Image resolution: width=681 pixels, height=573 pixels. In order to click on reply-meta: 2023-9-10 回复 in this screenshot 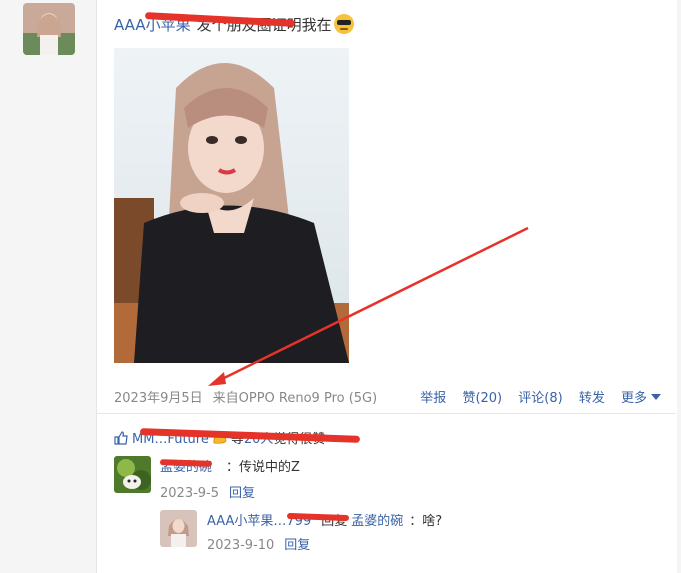, I will do `click(258, 543)`.